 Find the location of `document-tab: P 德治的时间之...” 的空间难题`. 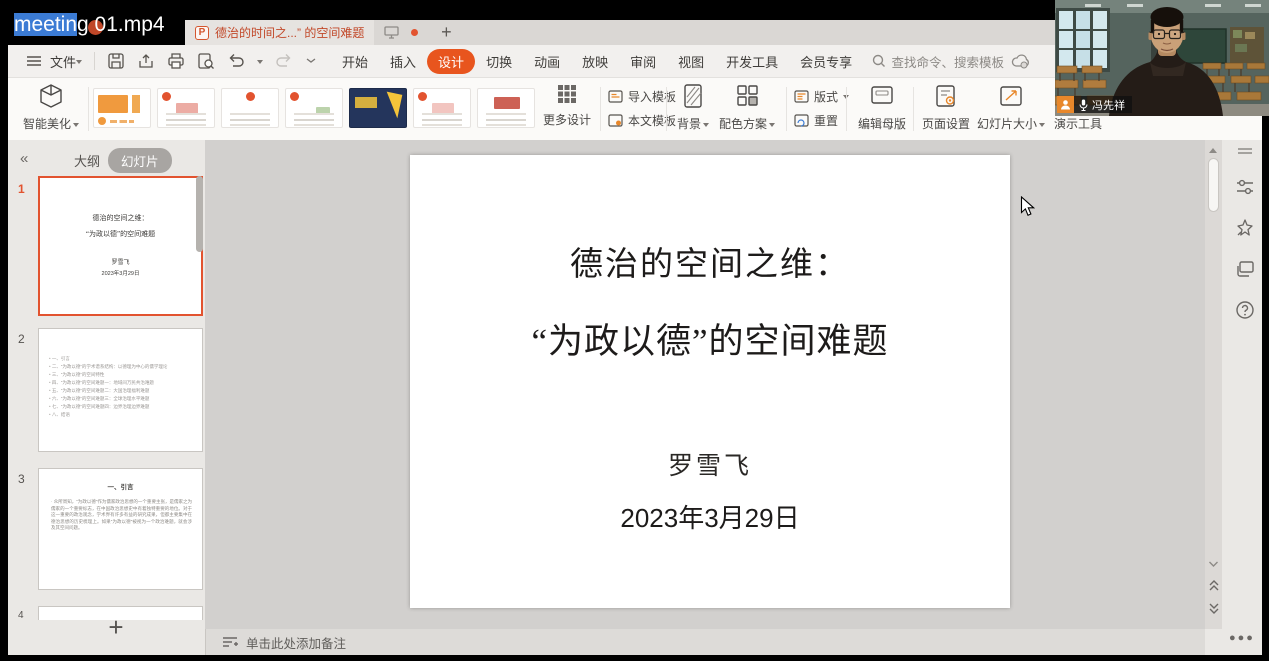

document-tab: P 德治的时间之...” 的空间难题 is located at coordinates (280, 32).